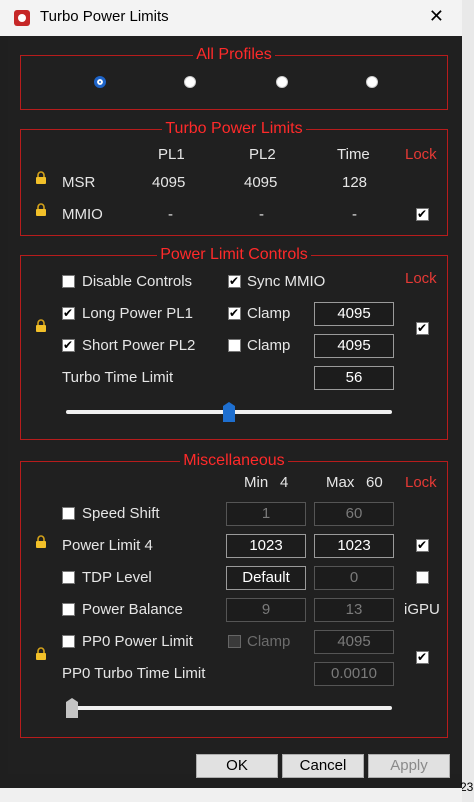 The width and height of the screenshot is (474, 802). Describe the element at coordinates (421, 154) in the screenshot. I see `turbo-lock-label: Lock` at that location.